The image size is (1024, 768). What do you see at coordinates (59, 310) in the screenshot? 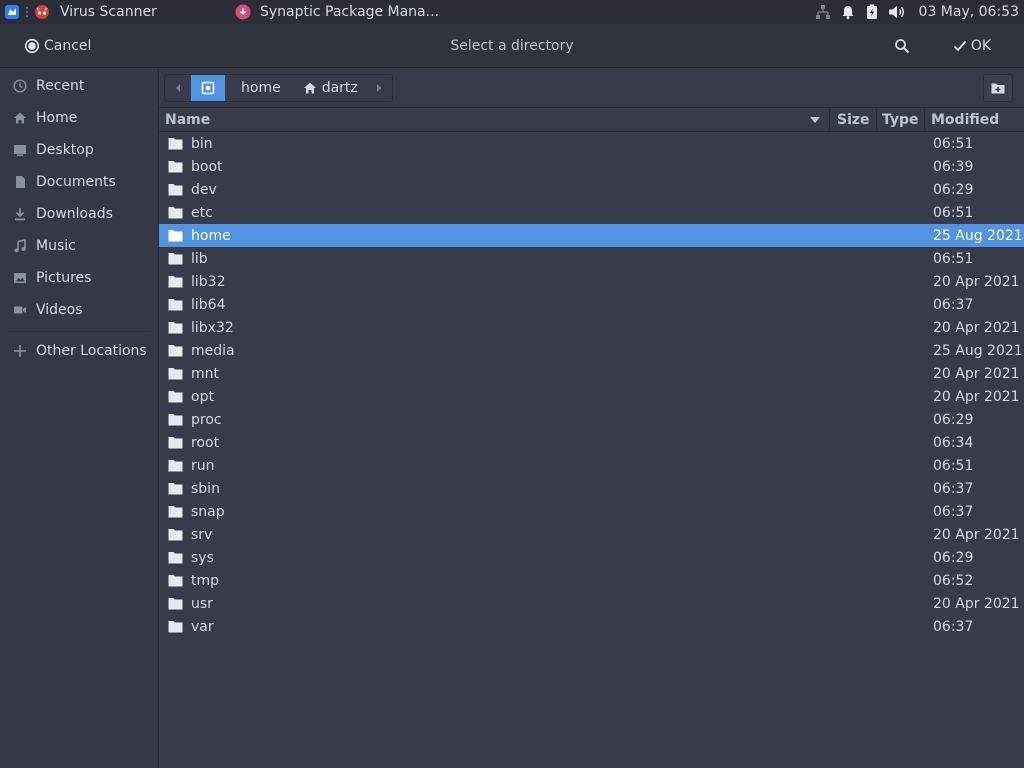
I see `sidebar-item-label: Videos` at bounding box center [59, 310].